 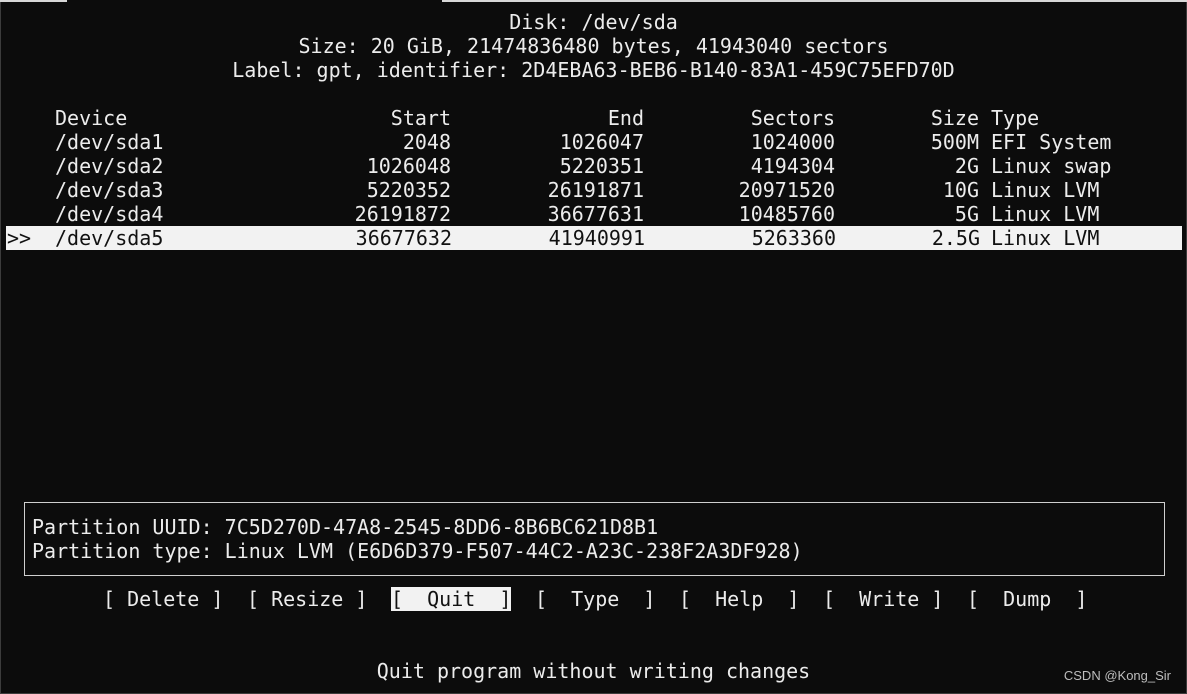 I want to click on quit-button: [ Quit ], so click(x=451, y=599).